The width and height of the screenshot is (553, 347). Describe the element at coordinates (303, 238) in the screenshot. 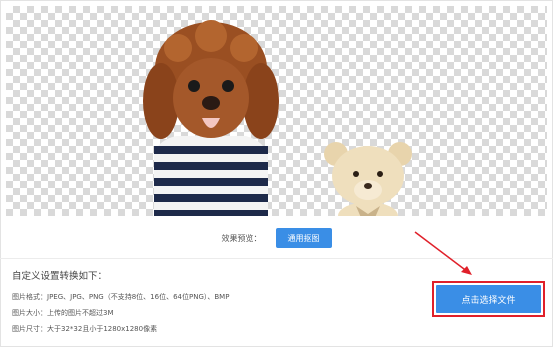

I see `general-cutout-button: 通用抠图` at that location.